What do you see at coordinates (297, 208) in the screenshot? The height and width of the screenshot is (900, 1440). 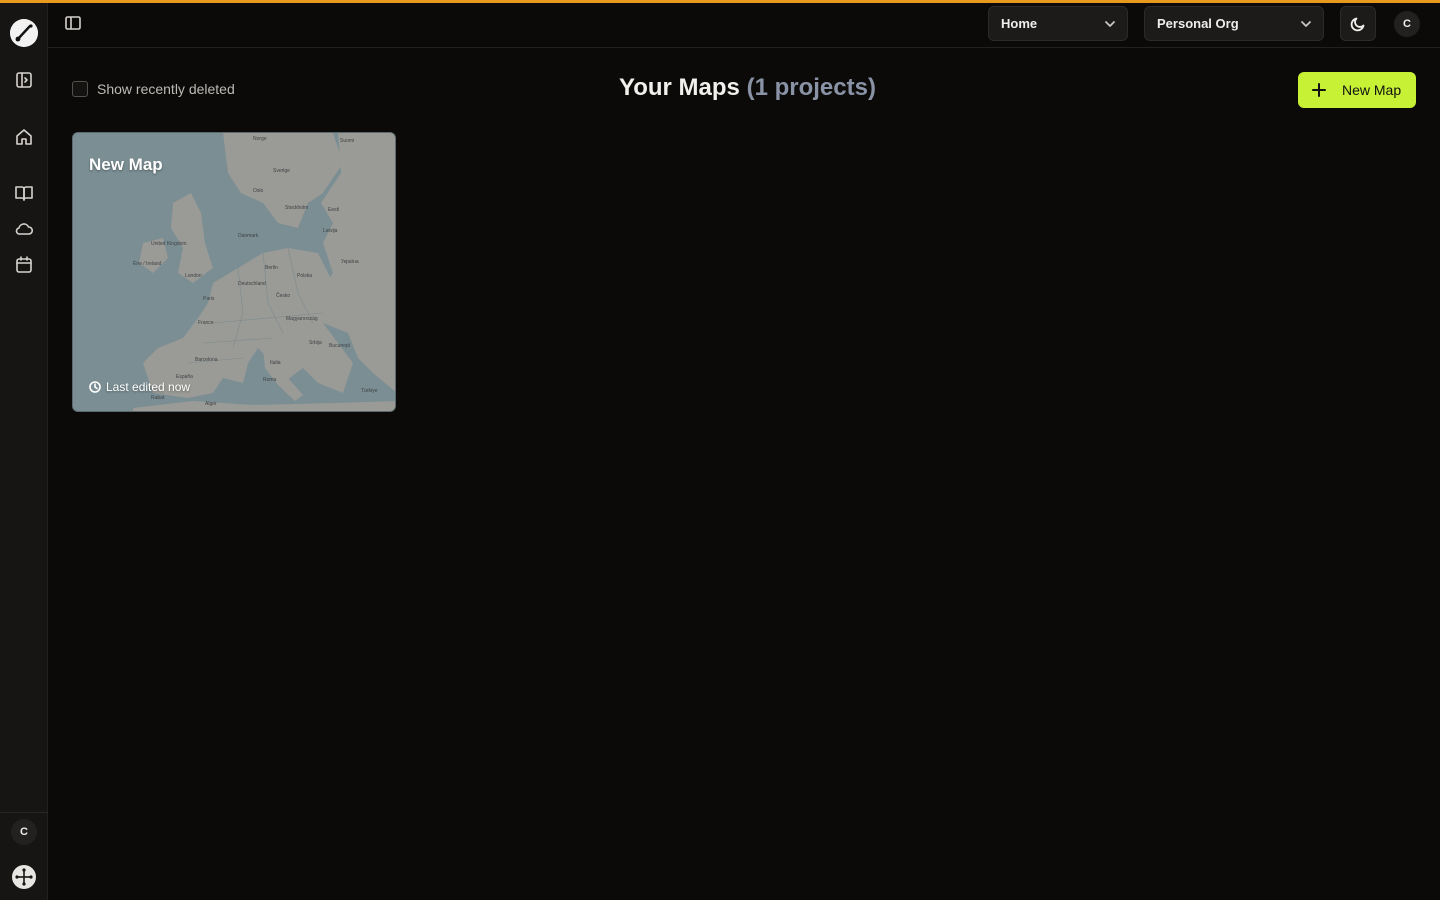 I see `map-label: Stockholm` at bounding box center [297, 208].